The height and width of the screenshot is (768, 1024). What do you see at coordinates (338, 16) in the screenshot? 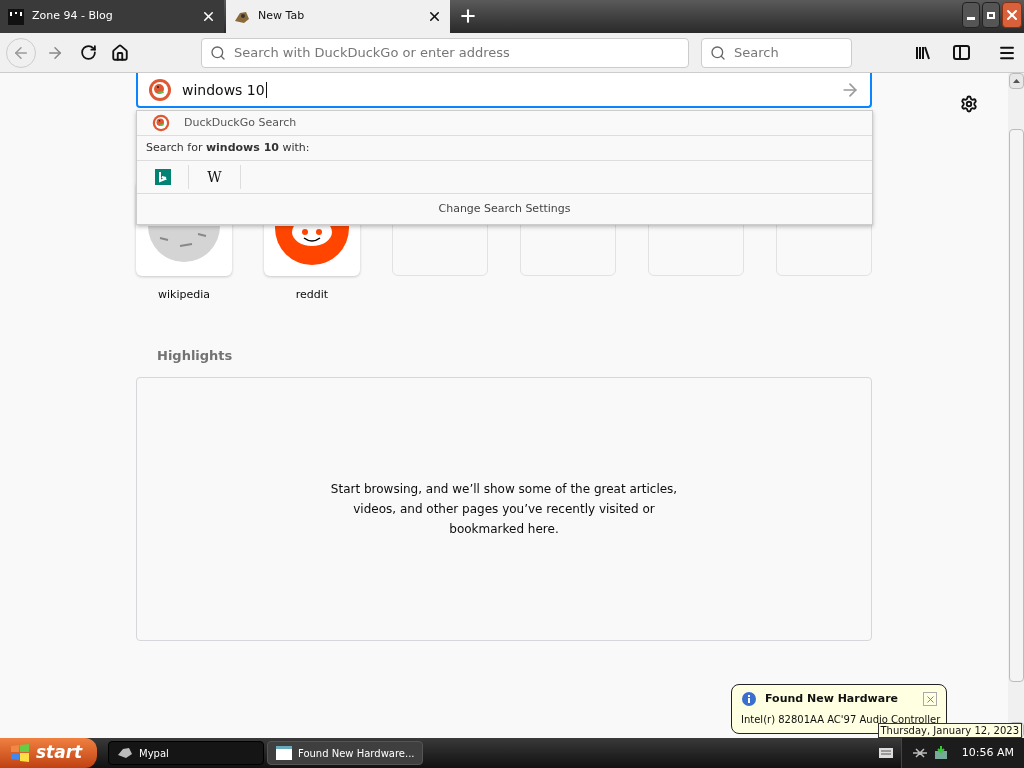
I see `browser-tab: New Tab` at bounding box center [338, 16].